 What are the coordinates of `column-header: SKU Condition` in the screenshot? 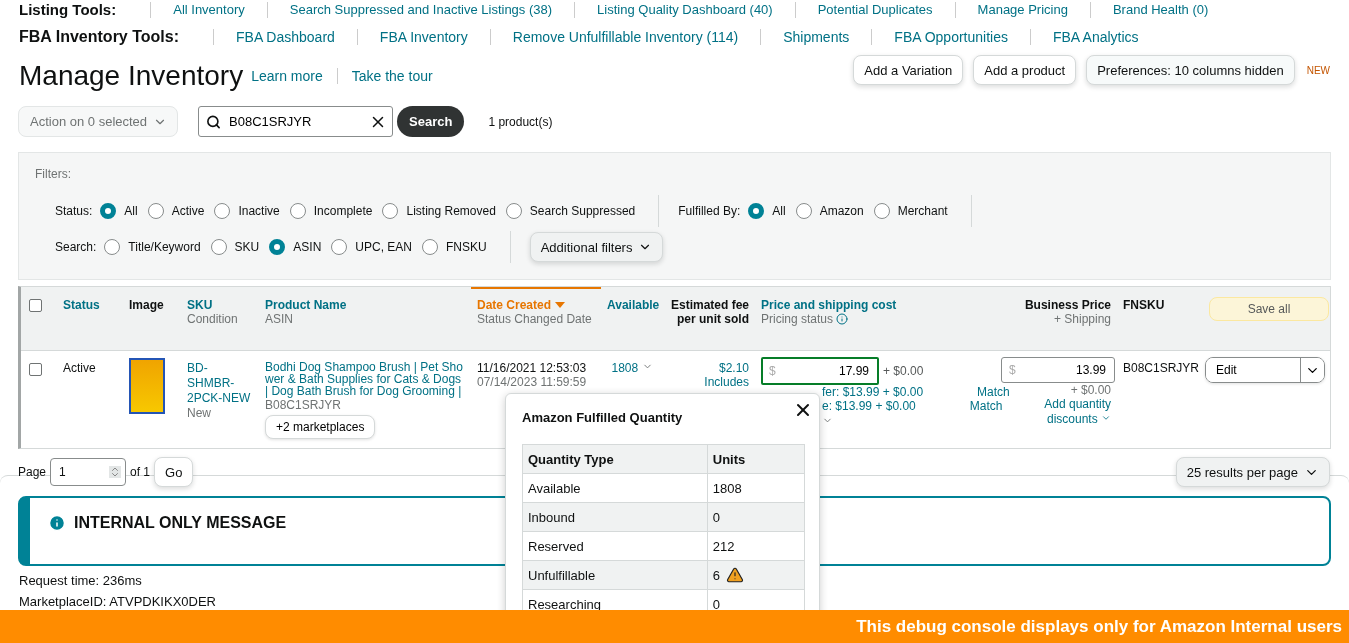 It's located at (220, 318).